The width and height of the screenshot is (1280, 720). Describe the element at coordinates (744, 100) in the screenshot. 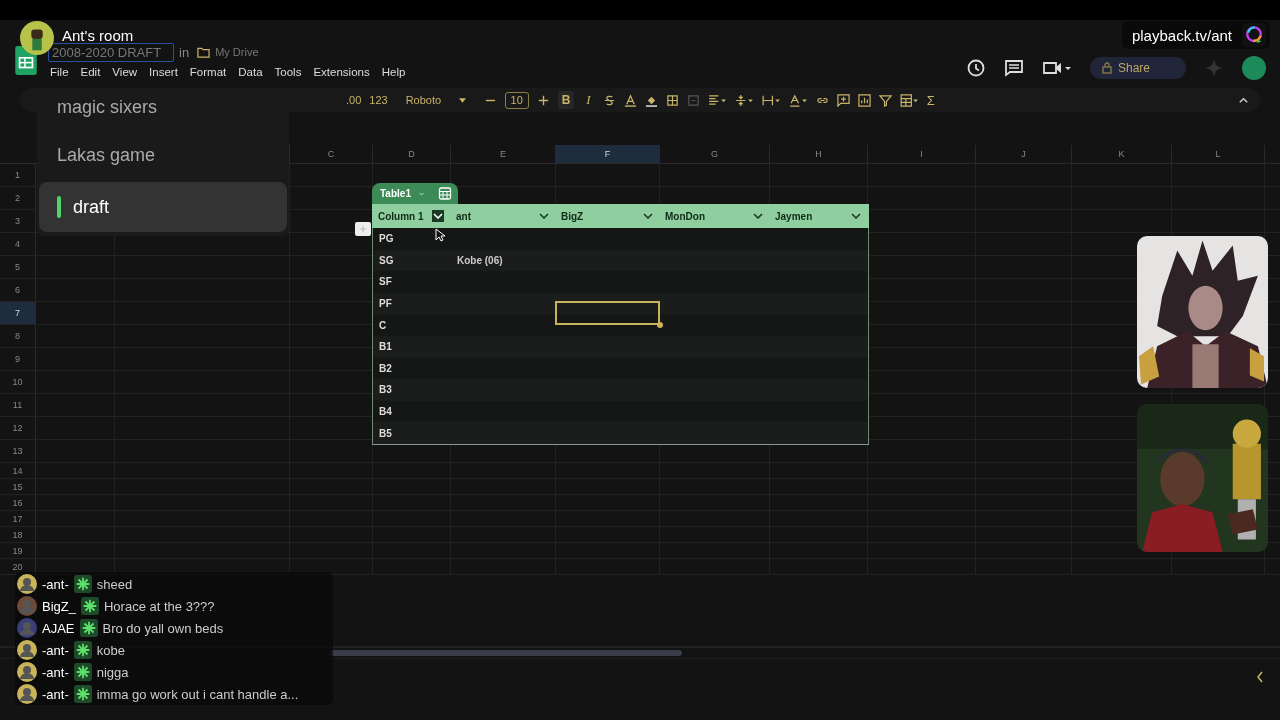

I see `vertical-align-icon` at that location.